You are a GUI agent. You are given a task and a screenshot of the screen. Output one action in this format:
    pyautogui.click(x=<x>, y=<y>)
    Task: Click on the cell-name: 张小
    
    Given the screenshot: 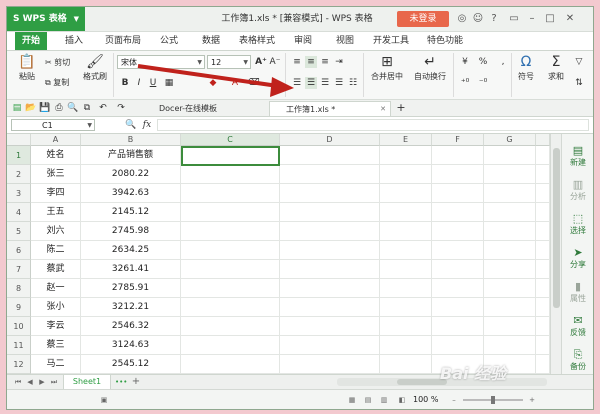 What is the action you would take?
    pyautogui.click(x=56, y=307)
    